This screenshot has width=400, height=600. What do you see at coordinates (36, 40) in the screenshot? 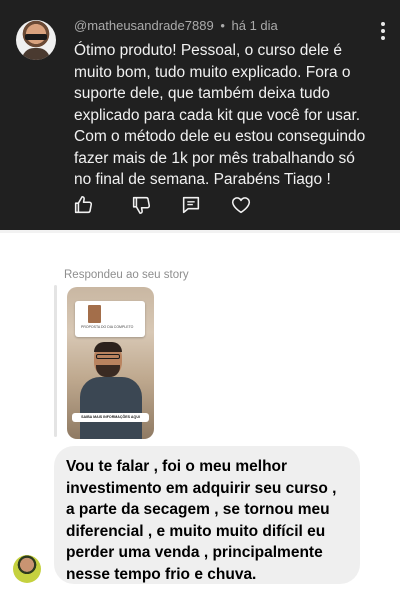
I see `commenter-avatar` at bounding box center [36, 40].